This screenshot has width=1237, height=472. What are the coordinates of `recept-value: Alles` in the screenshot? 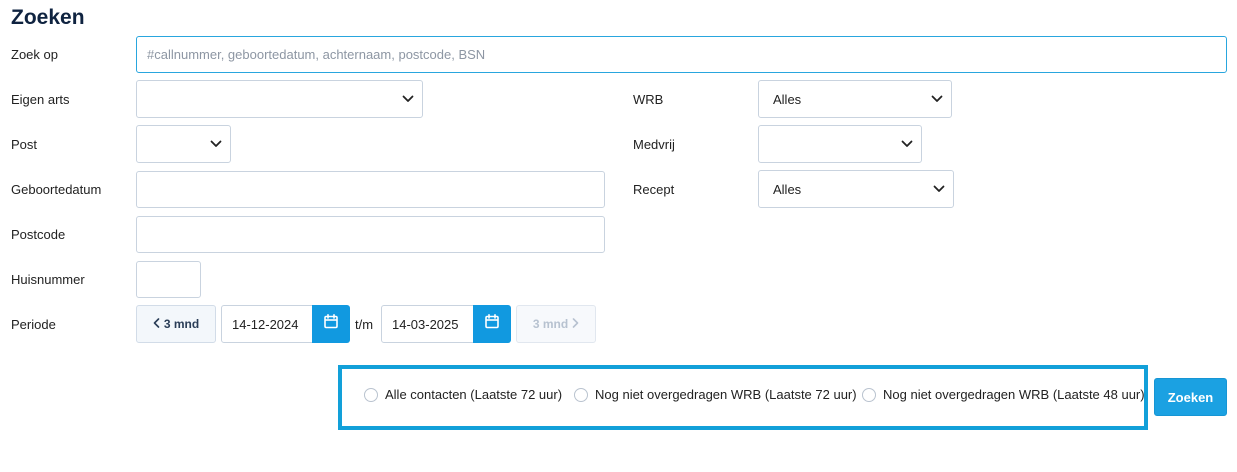 It's located at (787, 189).